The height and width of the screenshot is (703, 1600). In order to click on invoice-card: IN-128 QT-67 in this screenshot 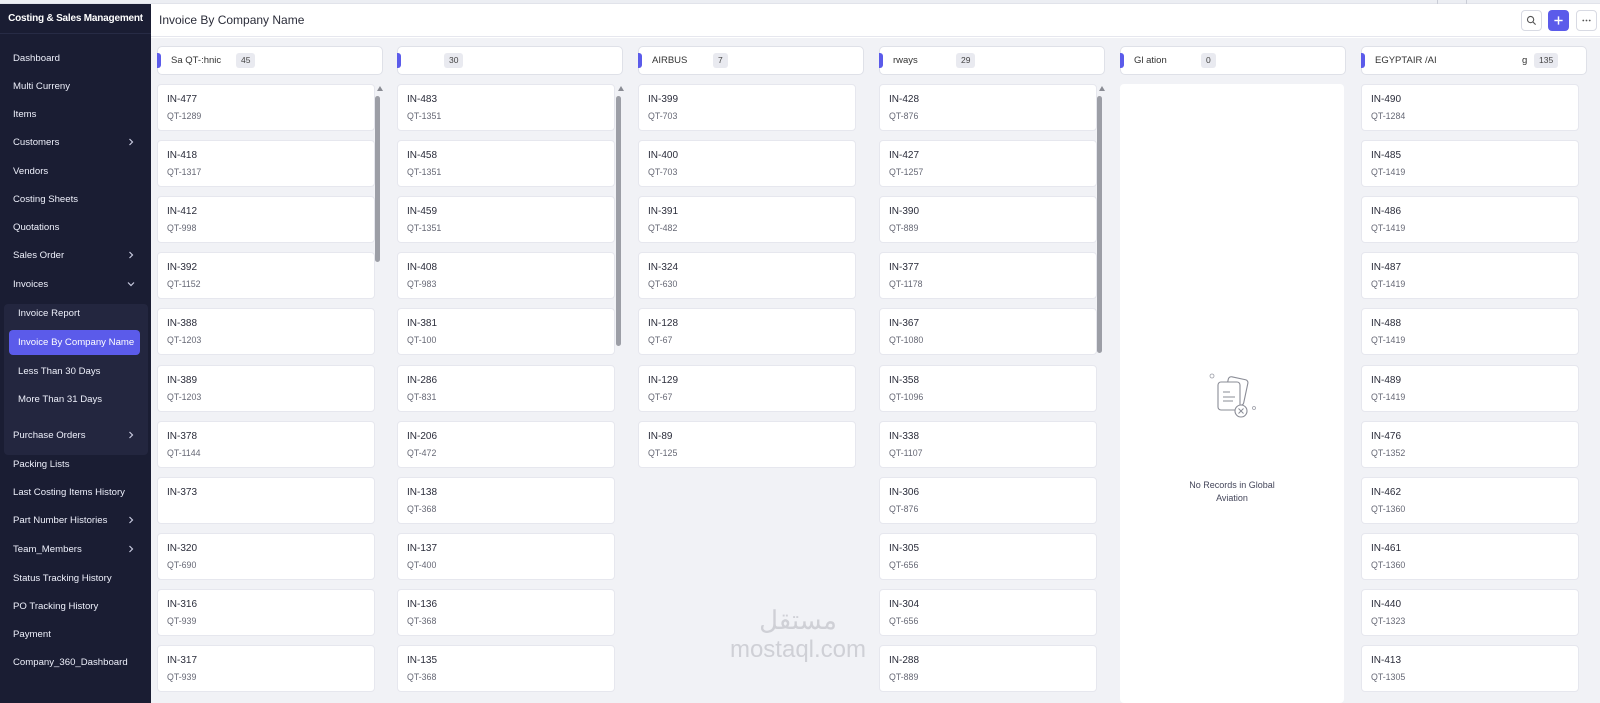, I will do `click(747, 331)`.